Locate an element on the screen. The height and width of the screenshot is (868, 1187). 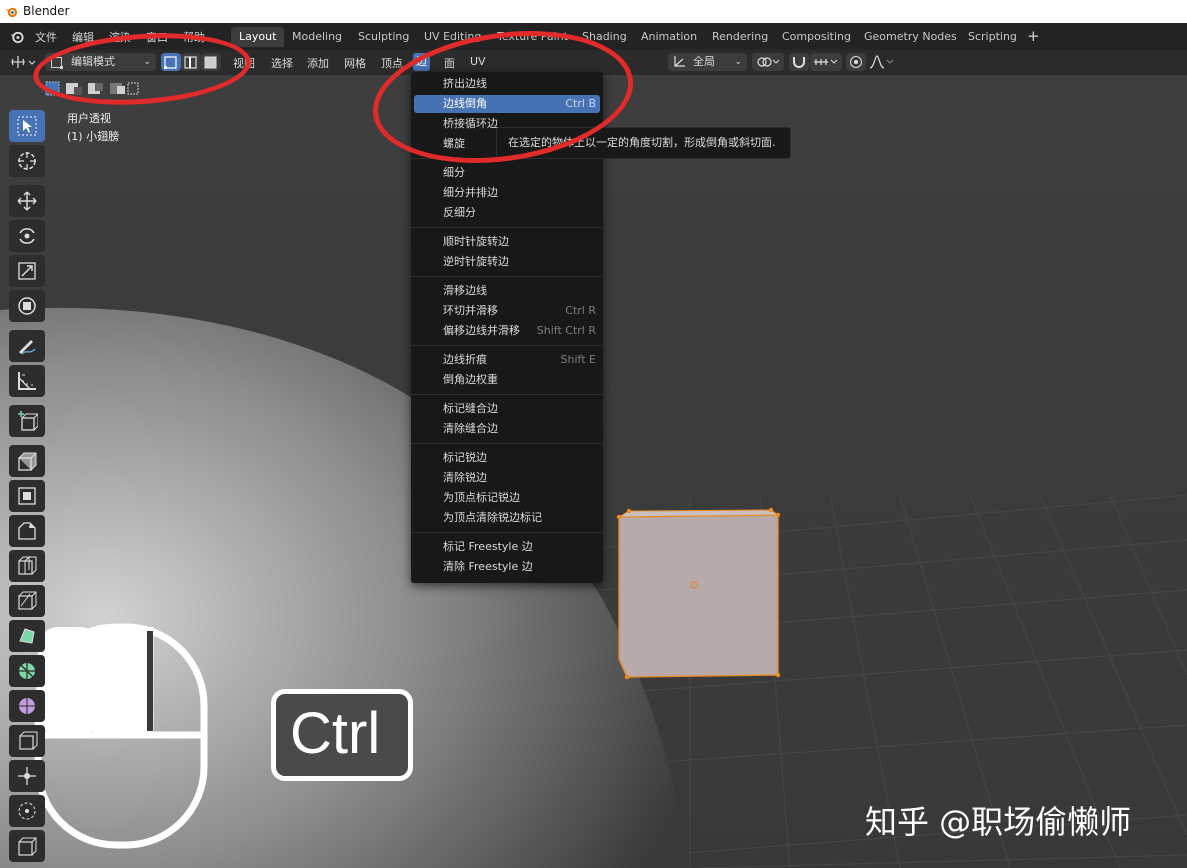
menu-item-subdivide-edge-ring: 细分并排边 is located at coordinates (507, 193).